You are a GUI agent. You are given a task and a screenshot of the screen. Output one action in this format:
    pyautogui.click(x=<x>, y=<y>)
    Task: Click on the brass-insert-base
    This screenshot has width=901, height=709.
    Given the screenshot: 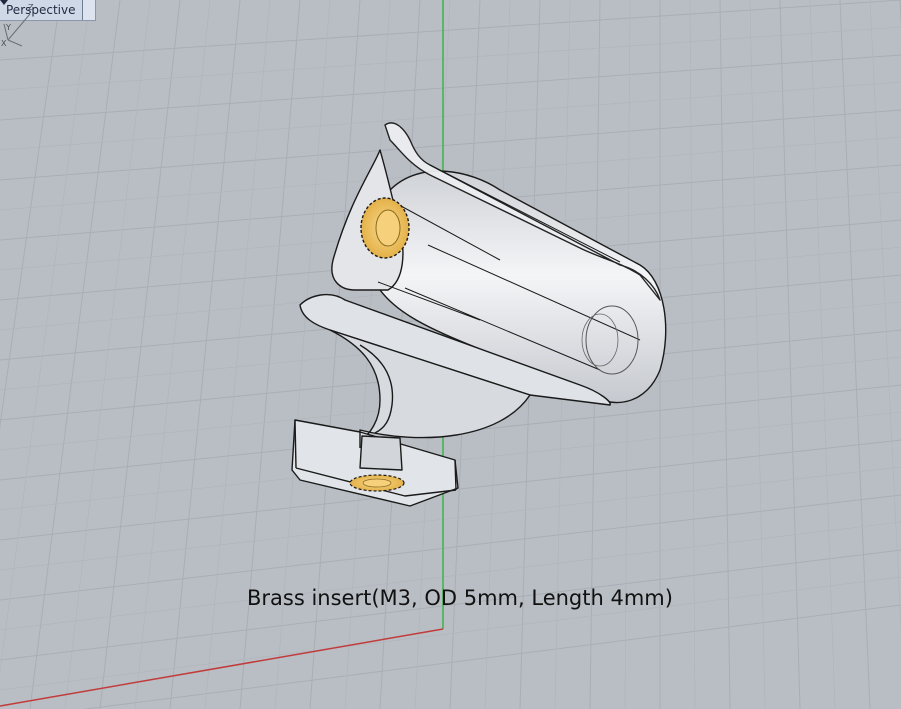 What is the action you would take?
    pyautogui.click(x=377, y=483)
    